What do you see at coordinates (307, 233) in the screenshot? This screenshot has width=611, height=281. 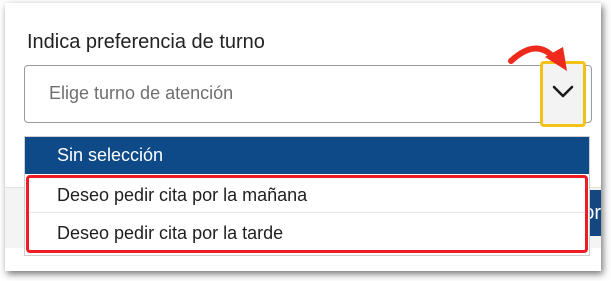 I see `option-afternoon: Deseo pedir cita por la tarde` at bounding box center [307, 233].